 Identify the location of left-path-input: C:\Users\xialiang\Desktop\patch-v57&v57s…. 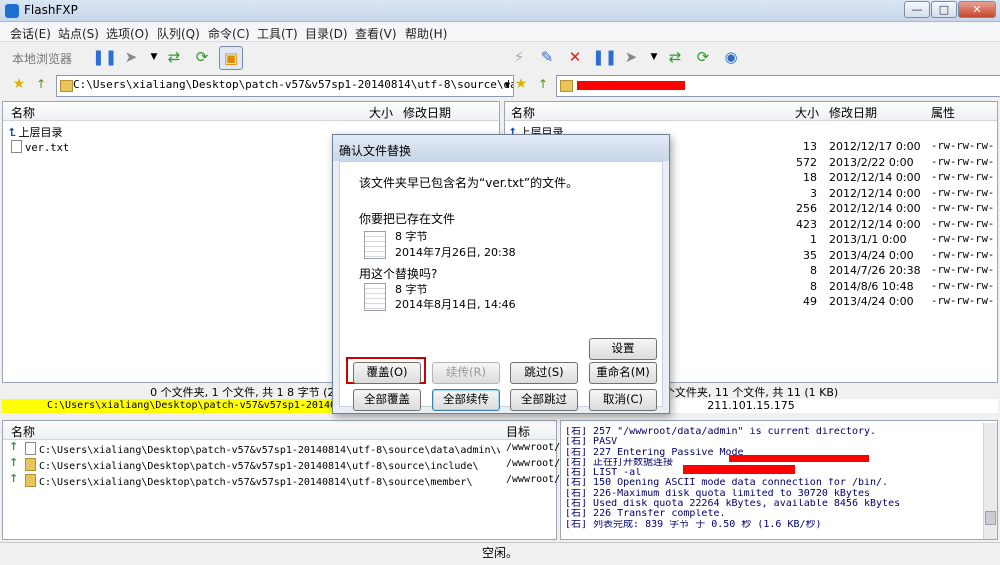
(285, 86).